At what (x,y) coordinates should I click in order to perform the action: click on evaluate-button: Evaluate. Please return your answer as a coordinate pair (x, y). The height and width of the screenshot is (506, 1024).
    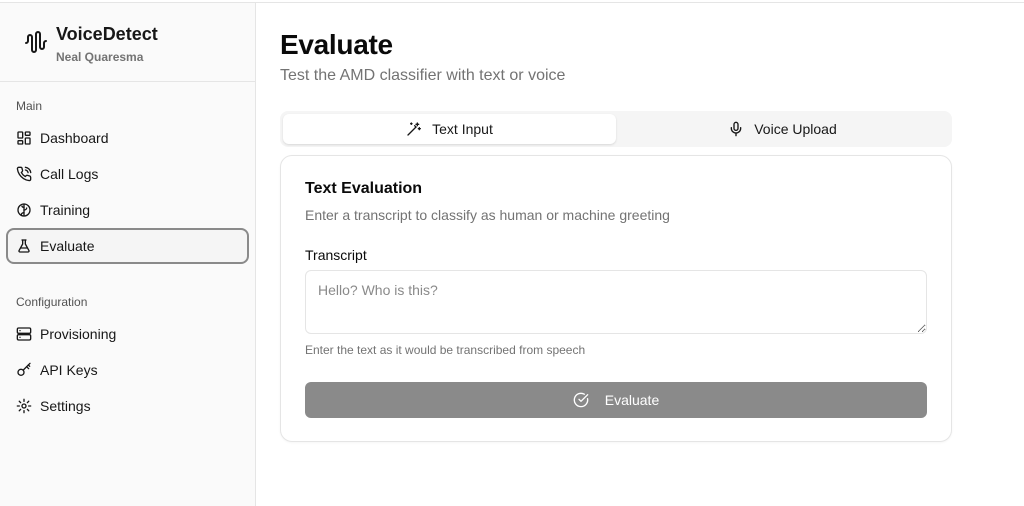
    Looking at the image, I should click on (616, 400).